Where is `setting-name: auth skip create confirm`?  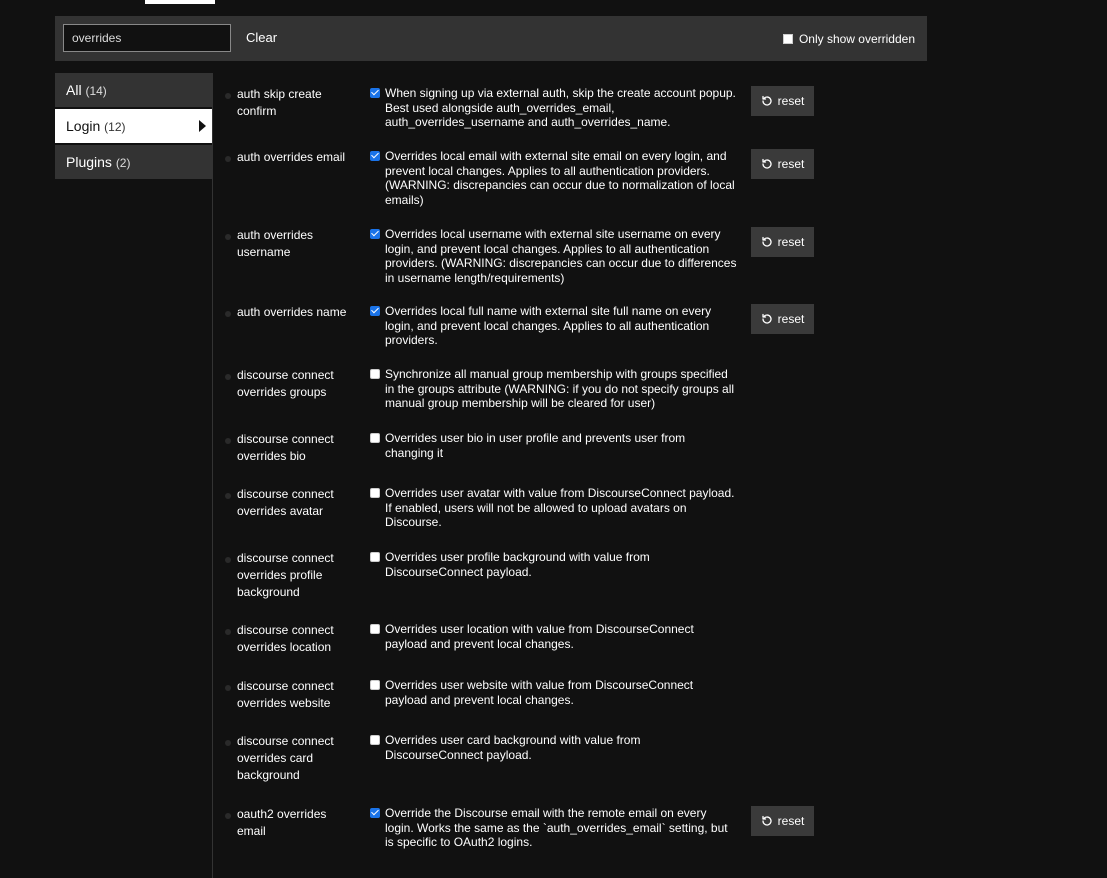 setting-name: auth skip create confirm is located at coordinates (279, 102).